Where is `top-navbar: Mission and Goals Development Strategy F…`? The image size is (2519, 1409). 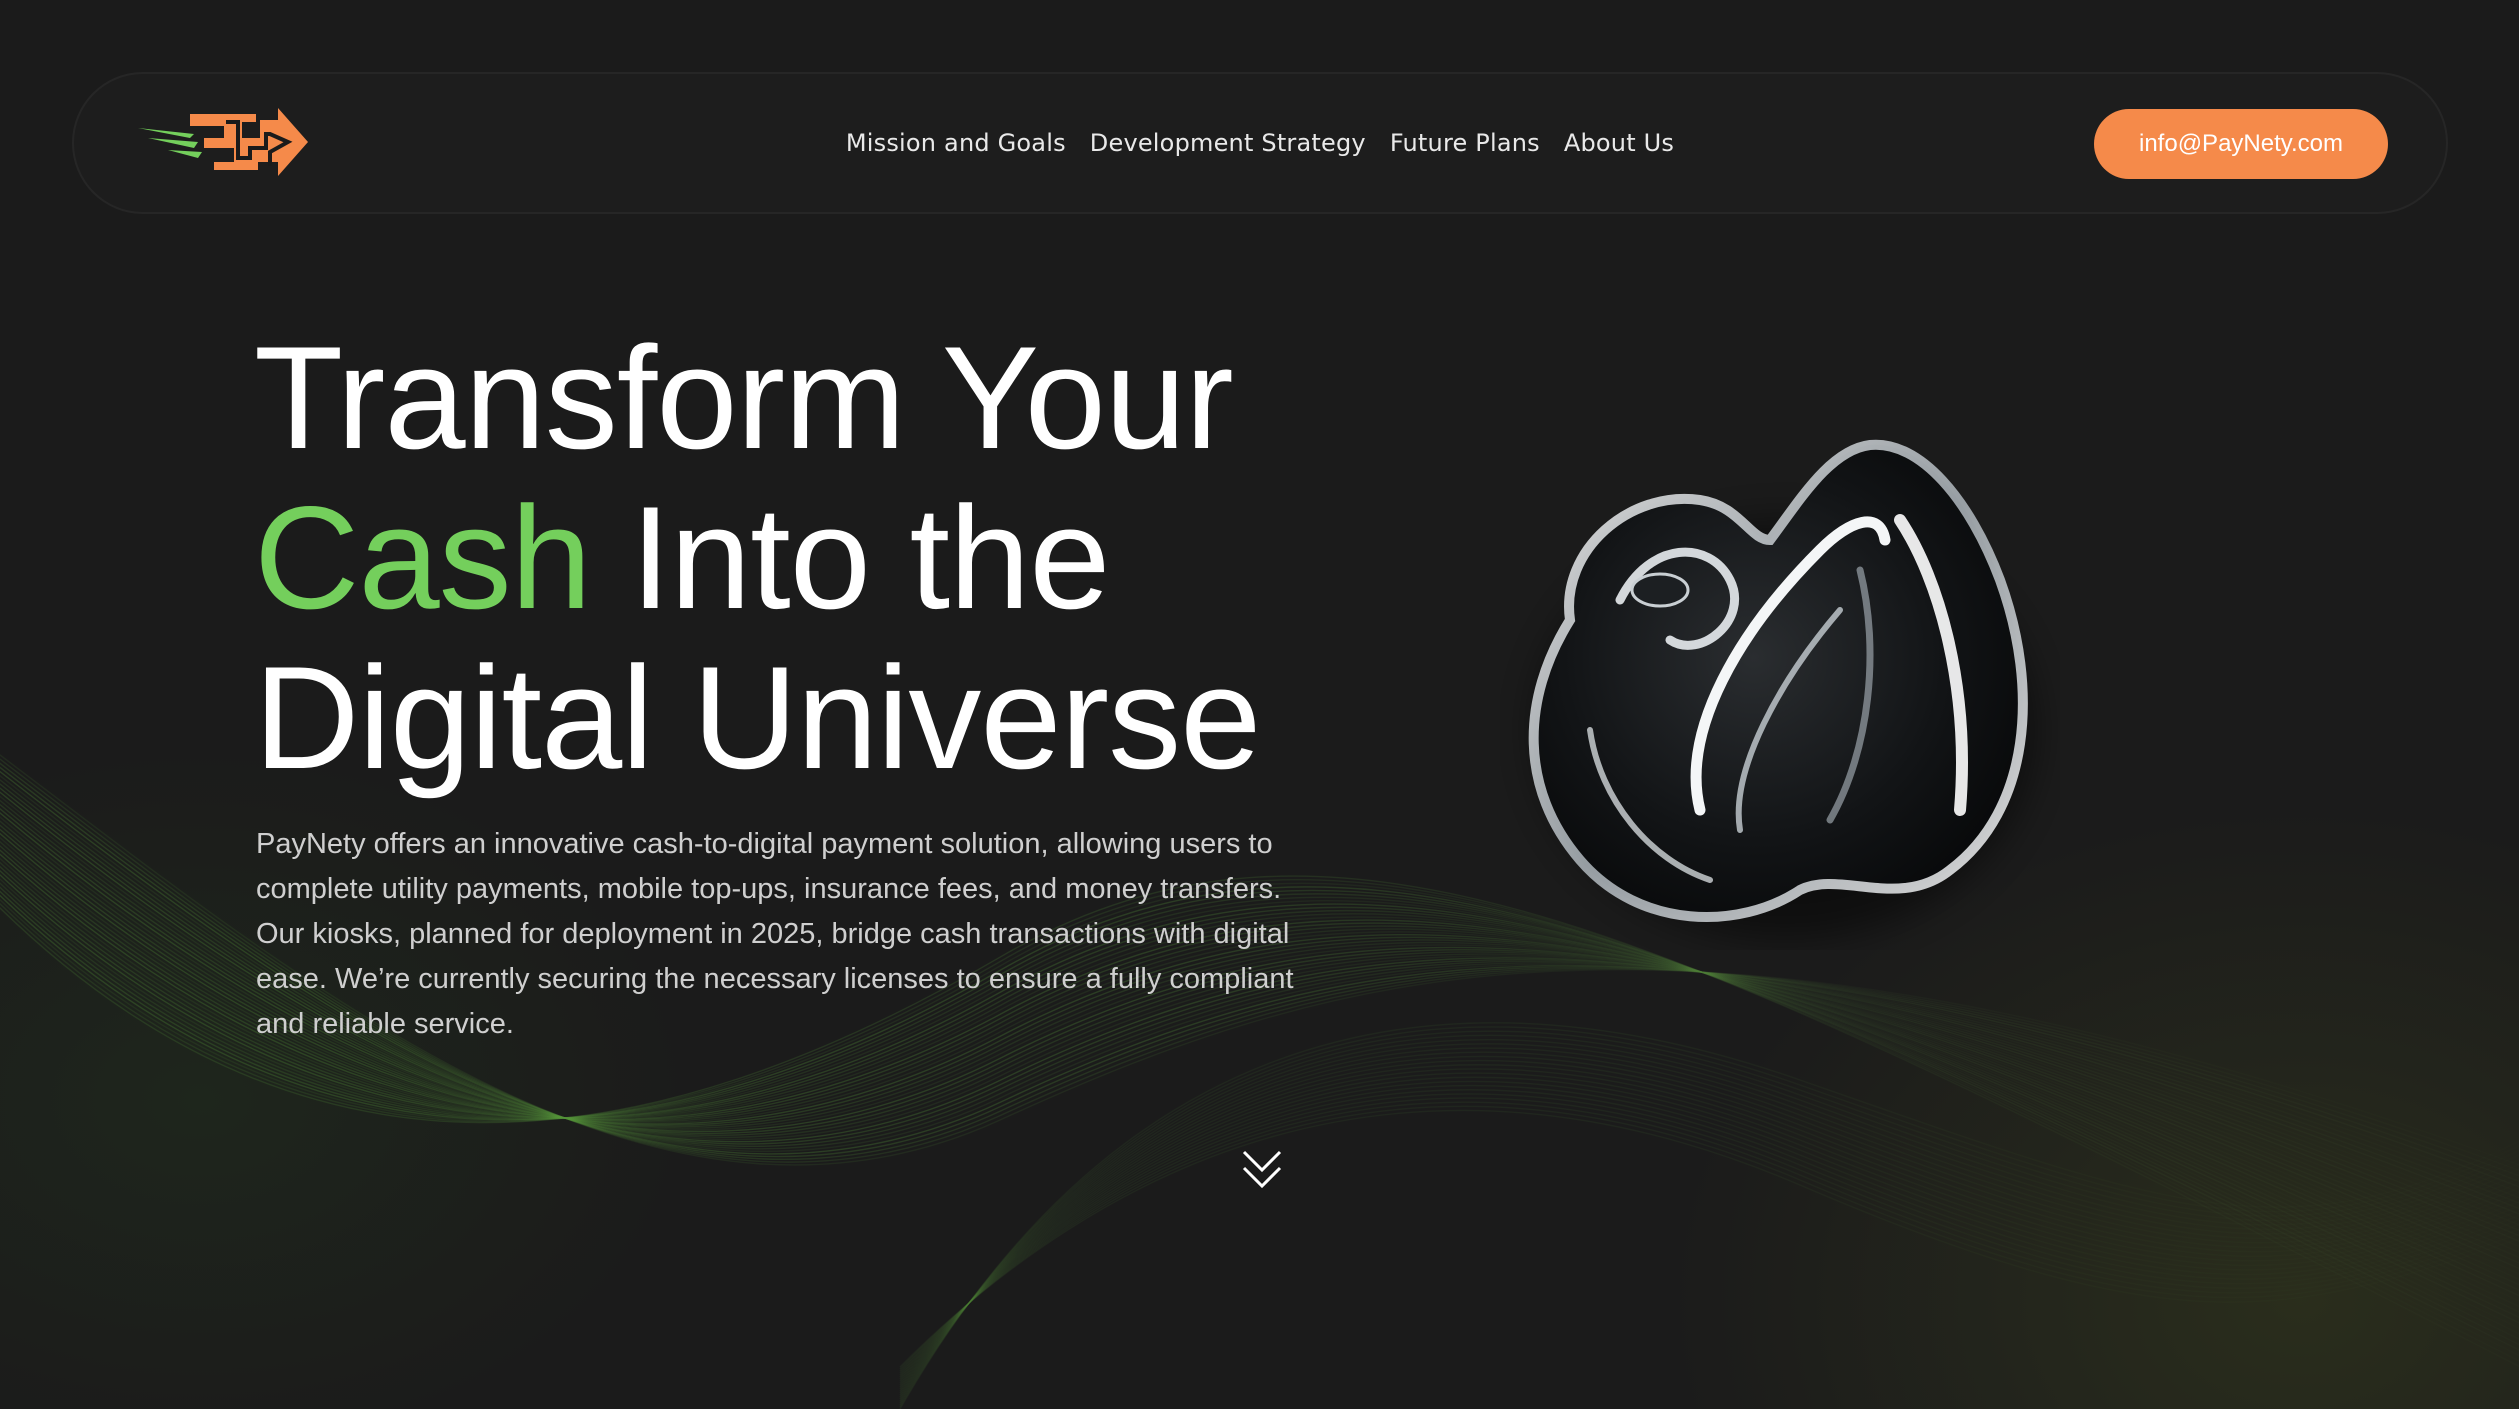 top-navbar: Mission and Goals Development Strategy F… is located at coordinates (1260, 143).